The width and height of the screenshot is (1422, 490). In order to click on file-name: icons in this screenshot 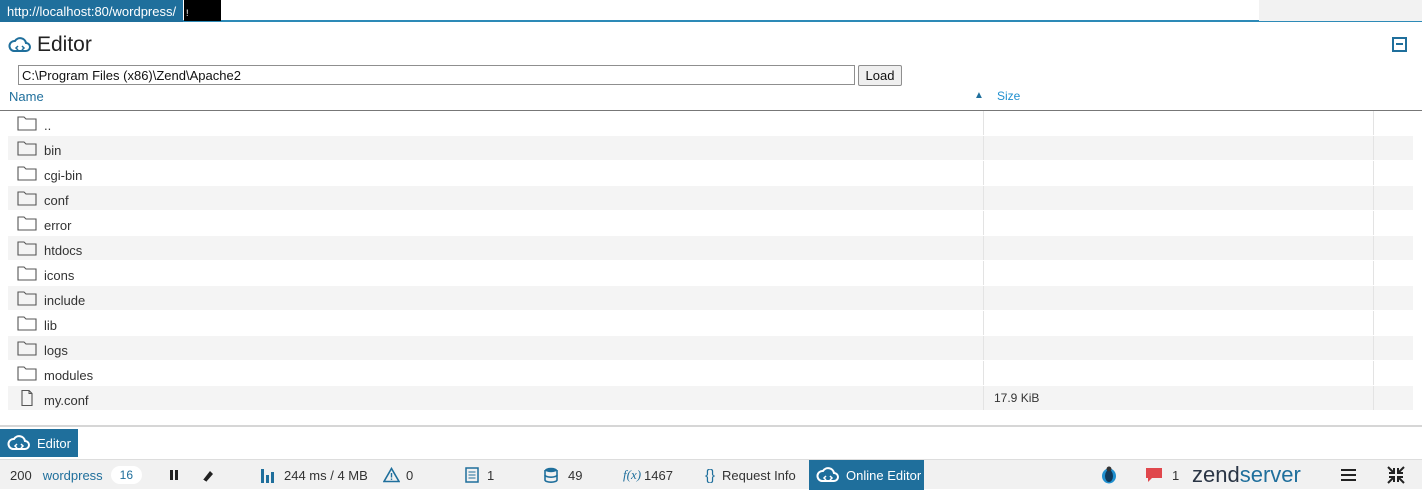, I will do `click(59, 275)`.